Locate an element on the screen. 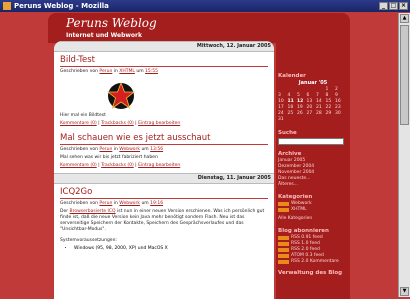 This screenshot has height=299, width=410. window-title: Peruns Weblog - Mozilla is located at coordinates (61, 6).